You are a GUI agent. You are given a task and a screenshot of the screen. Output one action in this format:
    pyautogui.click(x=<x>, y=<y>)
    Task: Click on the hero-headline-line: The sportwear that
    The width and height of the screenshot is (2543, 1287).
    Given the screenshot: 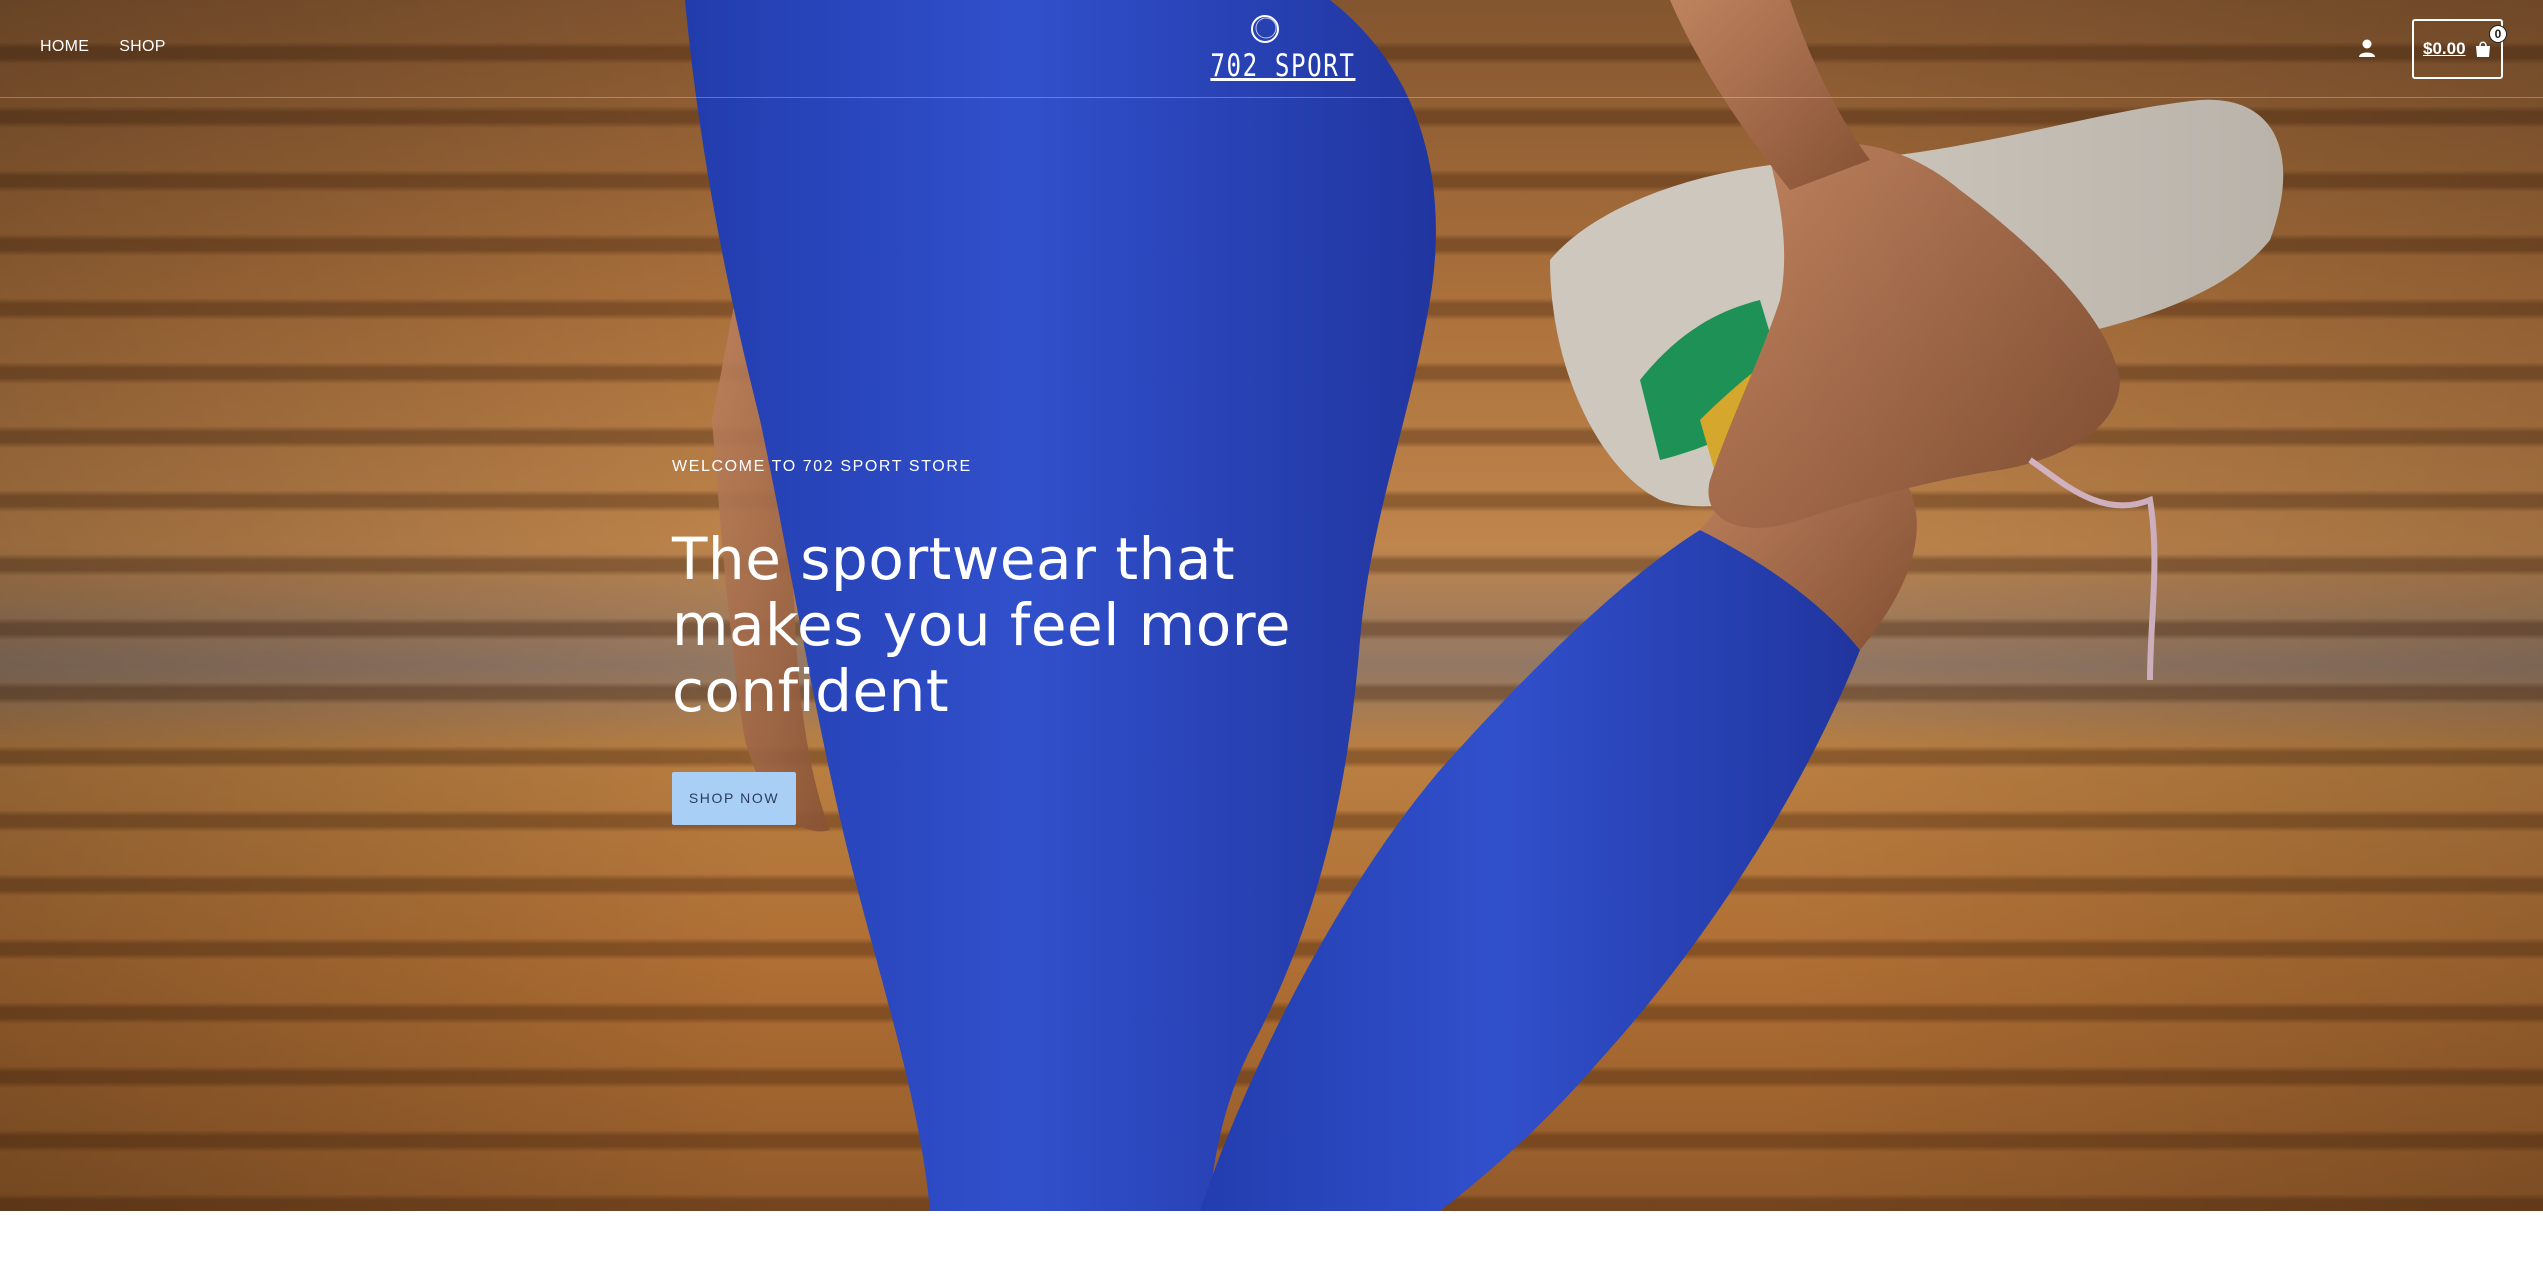 What is the action you would take?
    pyautogui.click(x=954, y=559)
    